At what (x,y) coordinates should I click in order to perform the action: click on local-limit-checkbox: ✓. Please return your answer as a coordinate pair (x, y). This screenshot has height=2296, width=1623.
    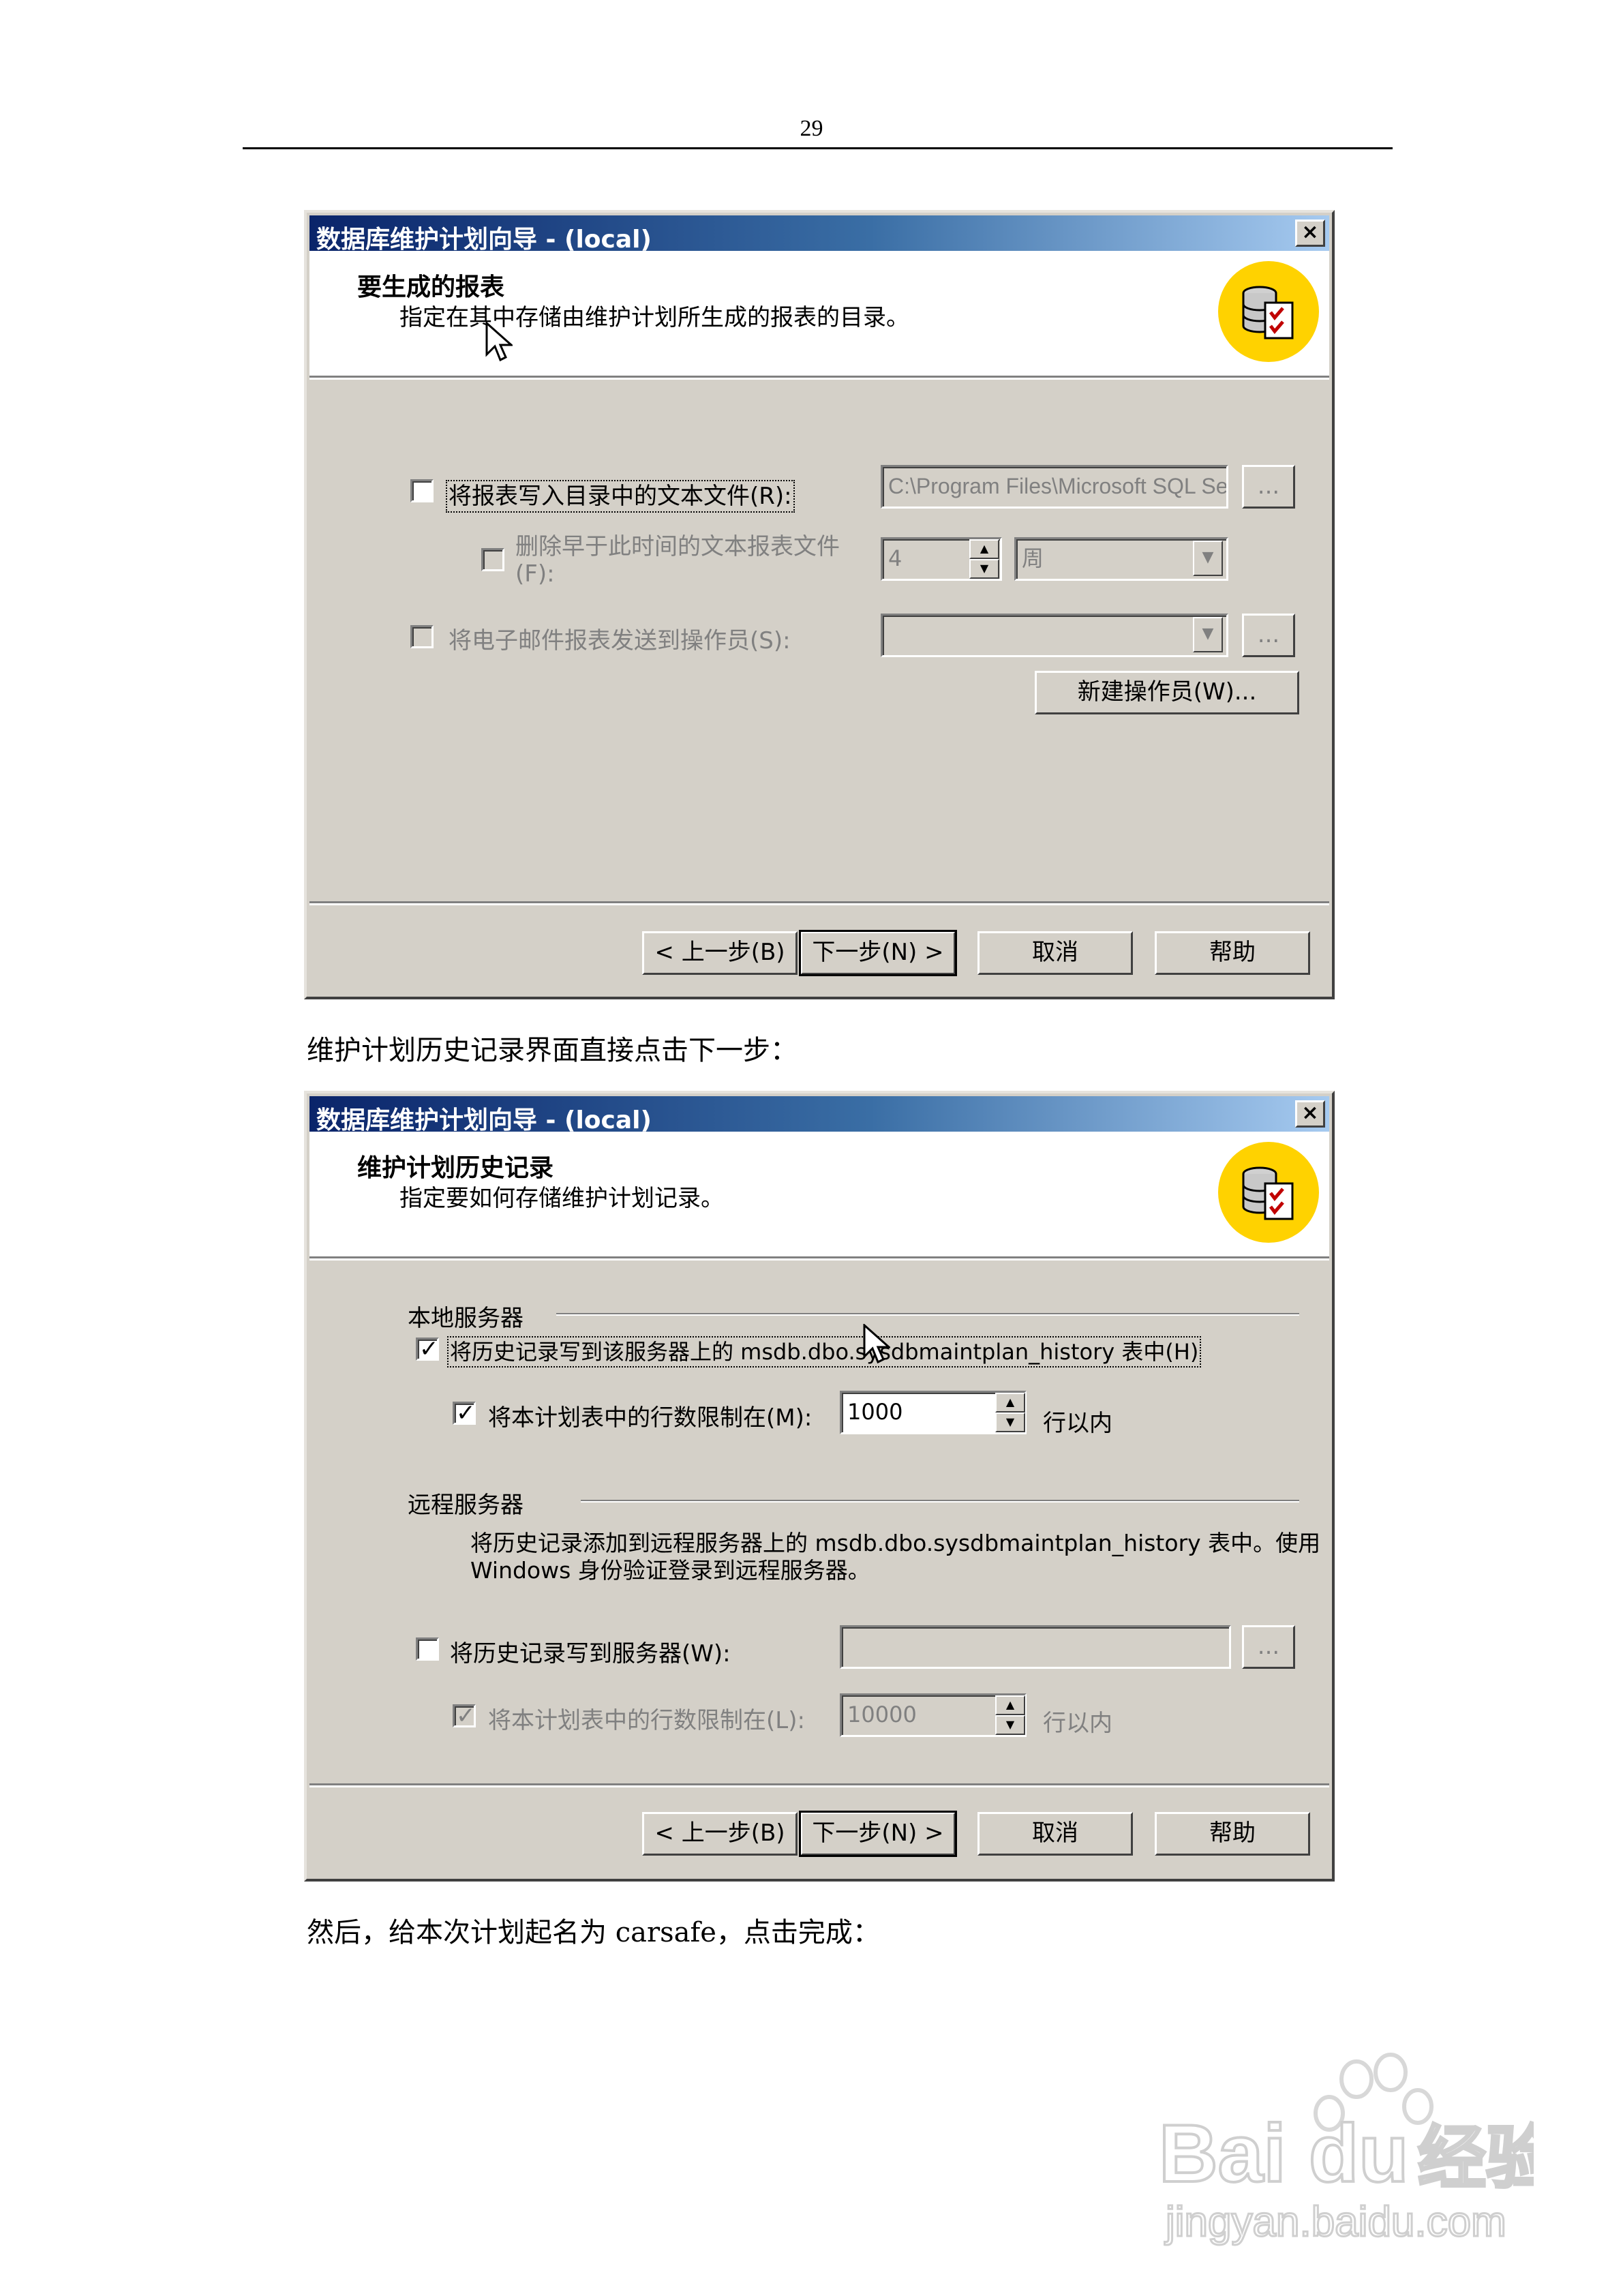
    Looking at the image, I should click on (465, 1413).